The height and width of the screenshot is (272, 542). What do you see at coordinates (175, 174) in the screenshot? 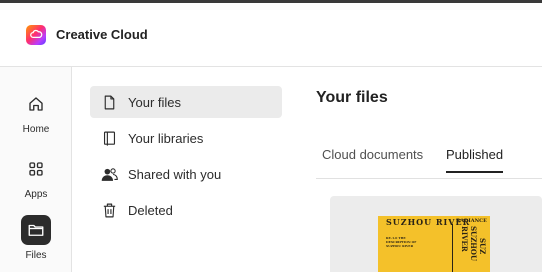
I see `nav-label-shared-with-you: Shared with you` at bounding box center [175, 174].